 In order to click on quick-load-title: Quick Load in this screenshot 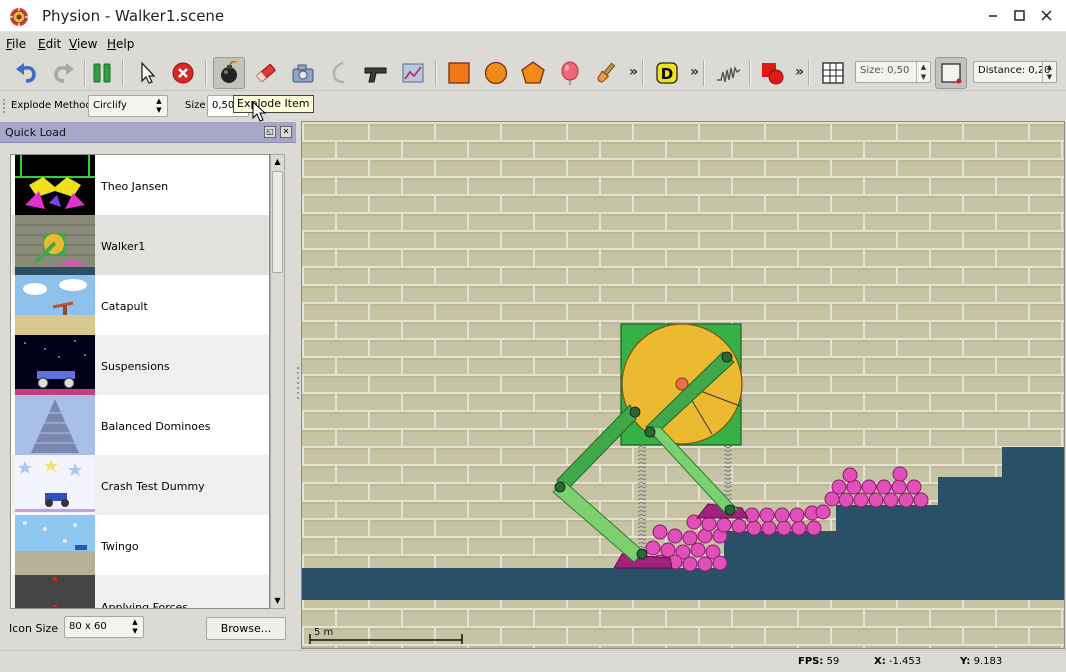, I will do `click(35, 132)`.